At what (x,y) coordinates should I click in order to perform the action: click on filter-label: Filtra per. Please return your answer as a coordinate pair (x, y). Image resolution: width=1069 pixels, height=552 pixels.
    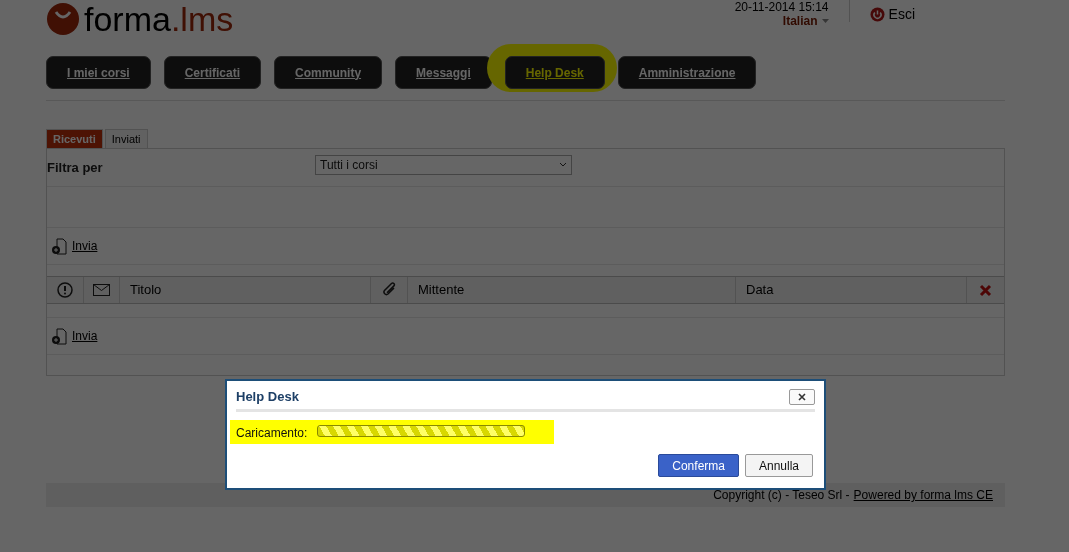
    Looking at the image, I should click on (75, 167).